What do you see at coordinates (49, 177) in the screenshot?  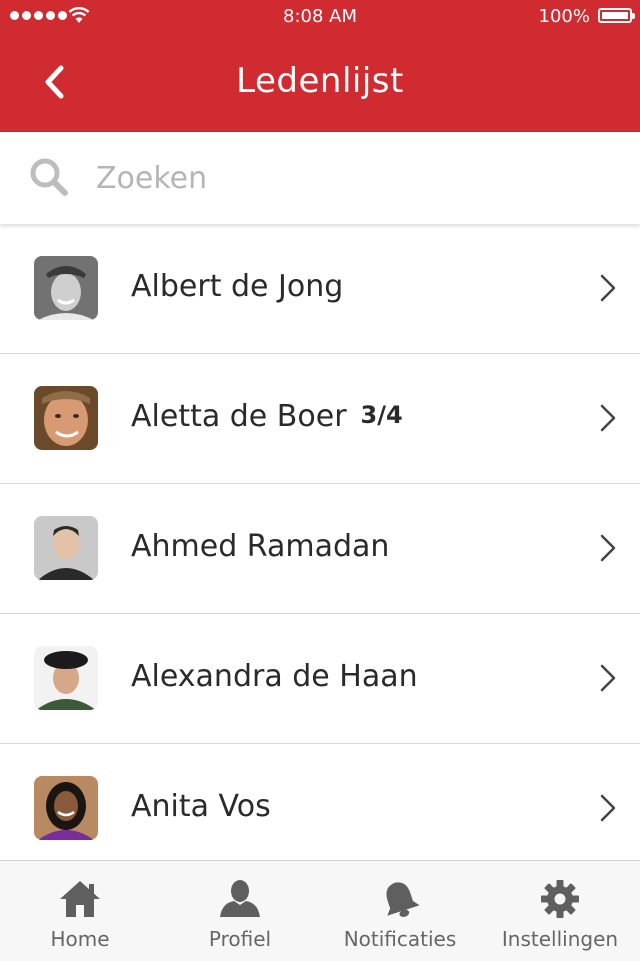 I see `search-icon` at bounding box center [49, 177].